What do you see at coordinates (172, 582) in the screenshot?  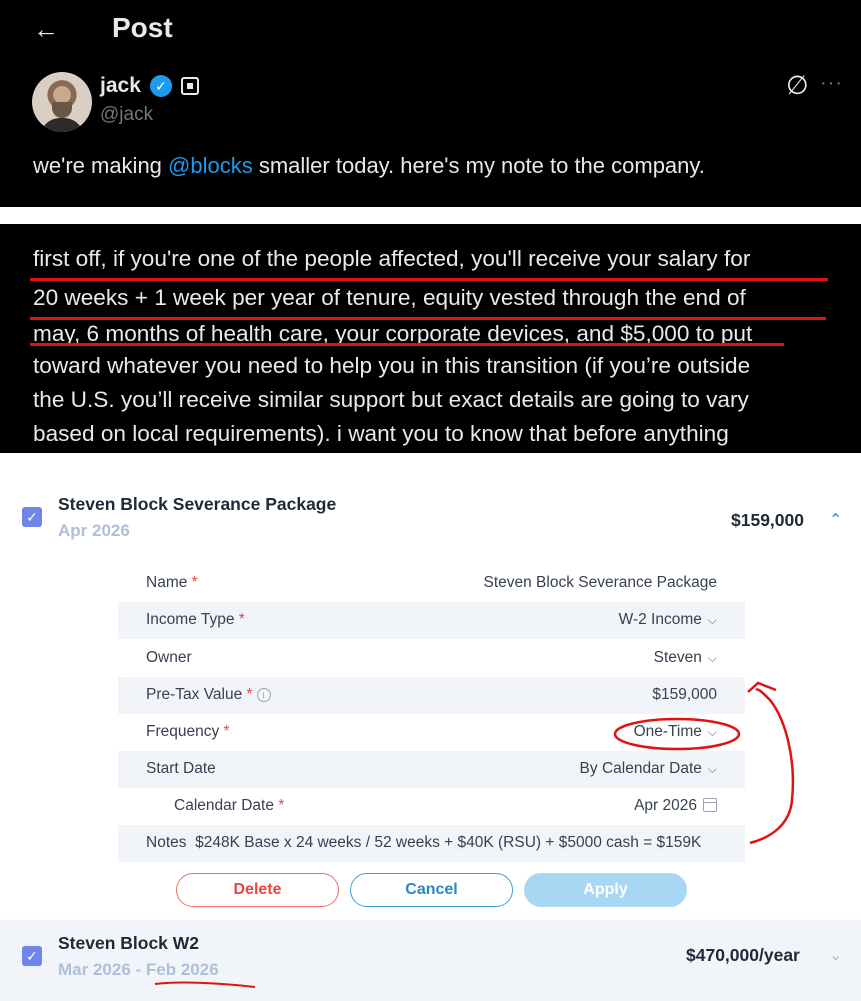 I see `field-label: Name *` at bounding box center [172, 582].